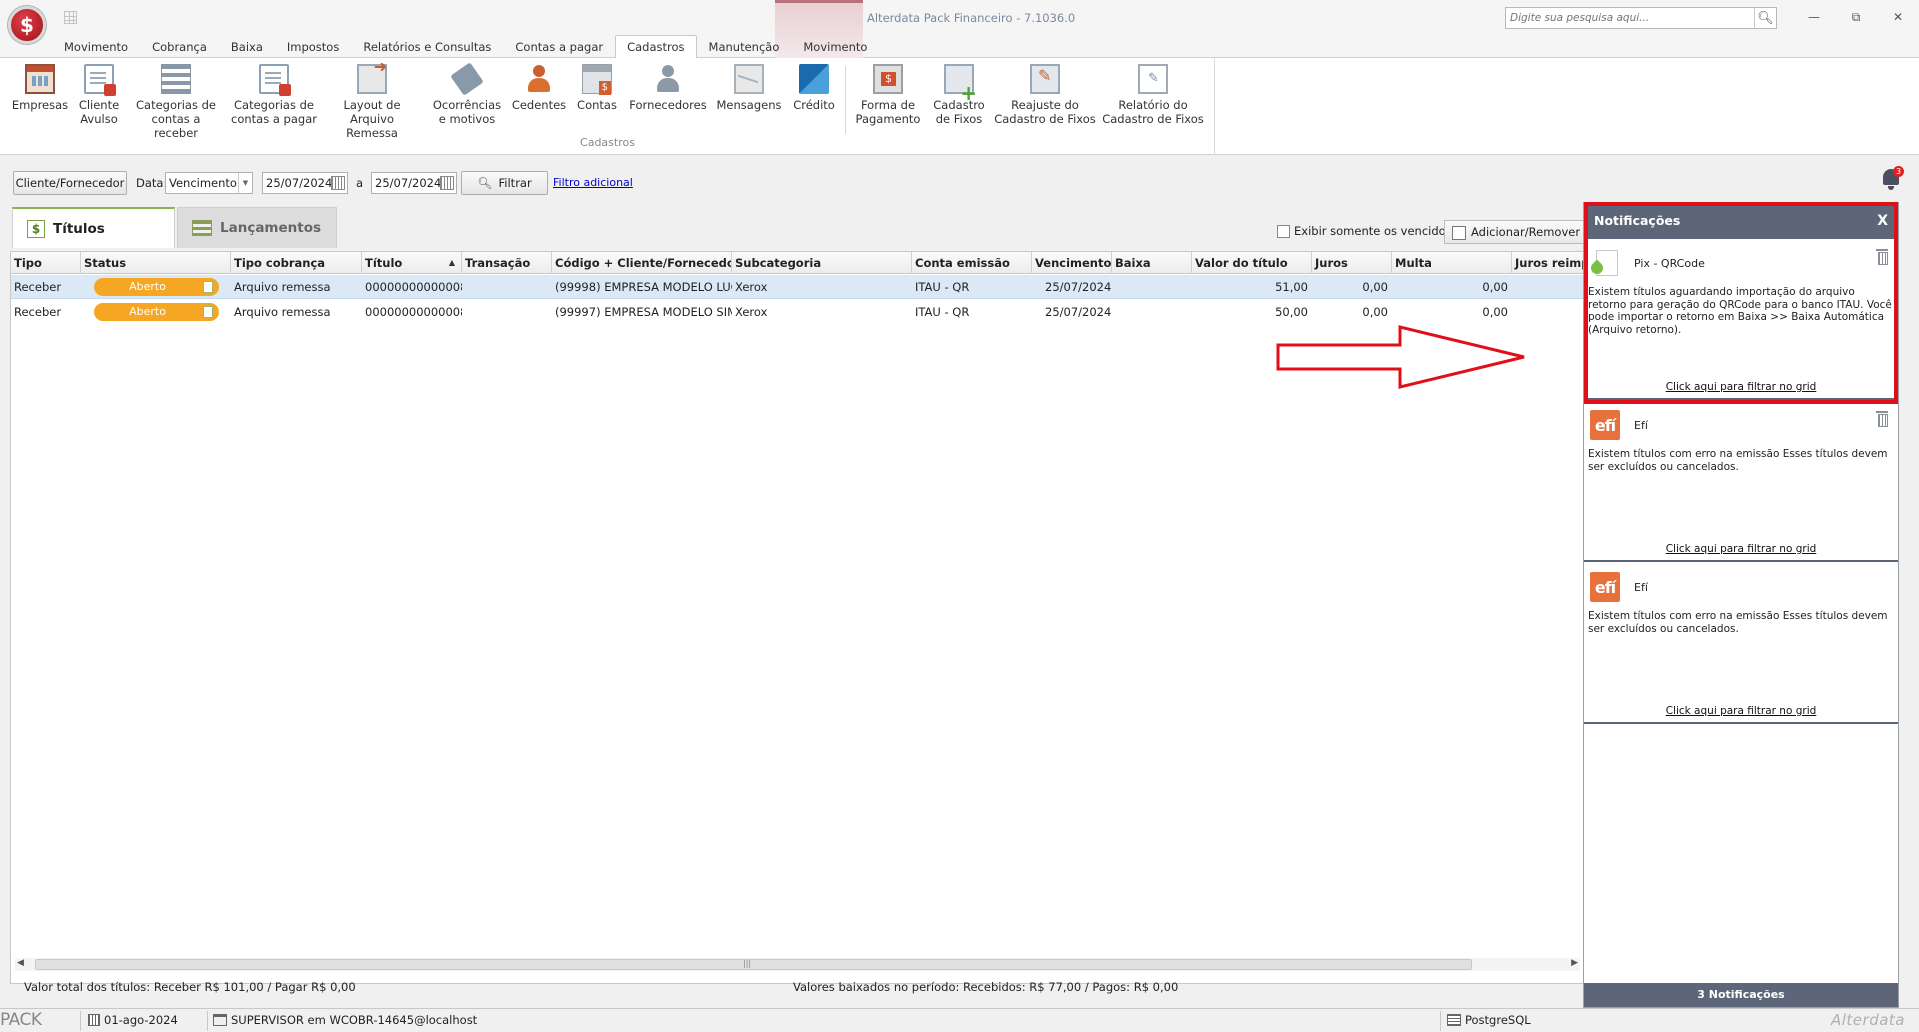 This screenshot has width=1919, height=1032. I want to click on column-header-juros-reimpressao: Juros reimpressão, so click(1548, 263).